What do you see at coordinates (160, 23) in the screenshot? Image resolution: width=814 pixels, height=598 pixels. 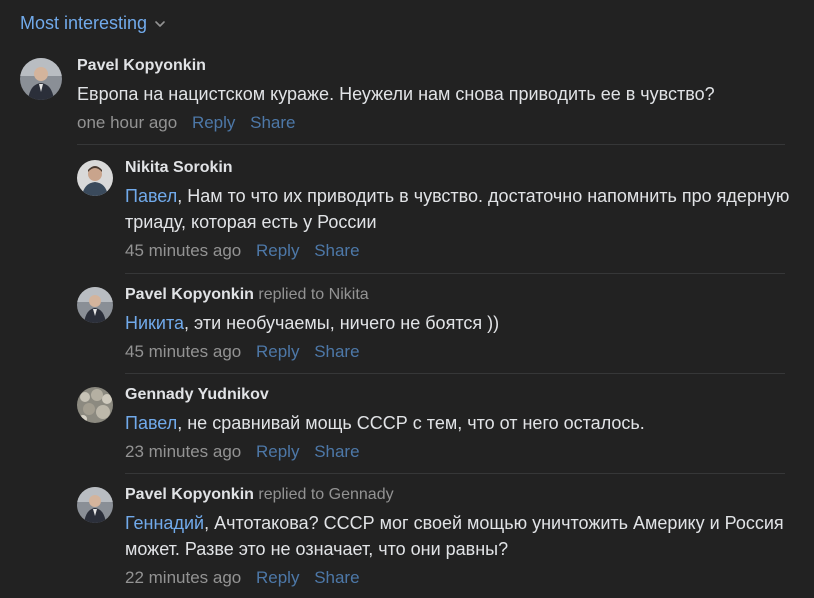 I see `chevron-down-icon` at bounding box center [160, 23].